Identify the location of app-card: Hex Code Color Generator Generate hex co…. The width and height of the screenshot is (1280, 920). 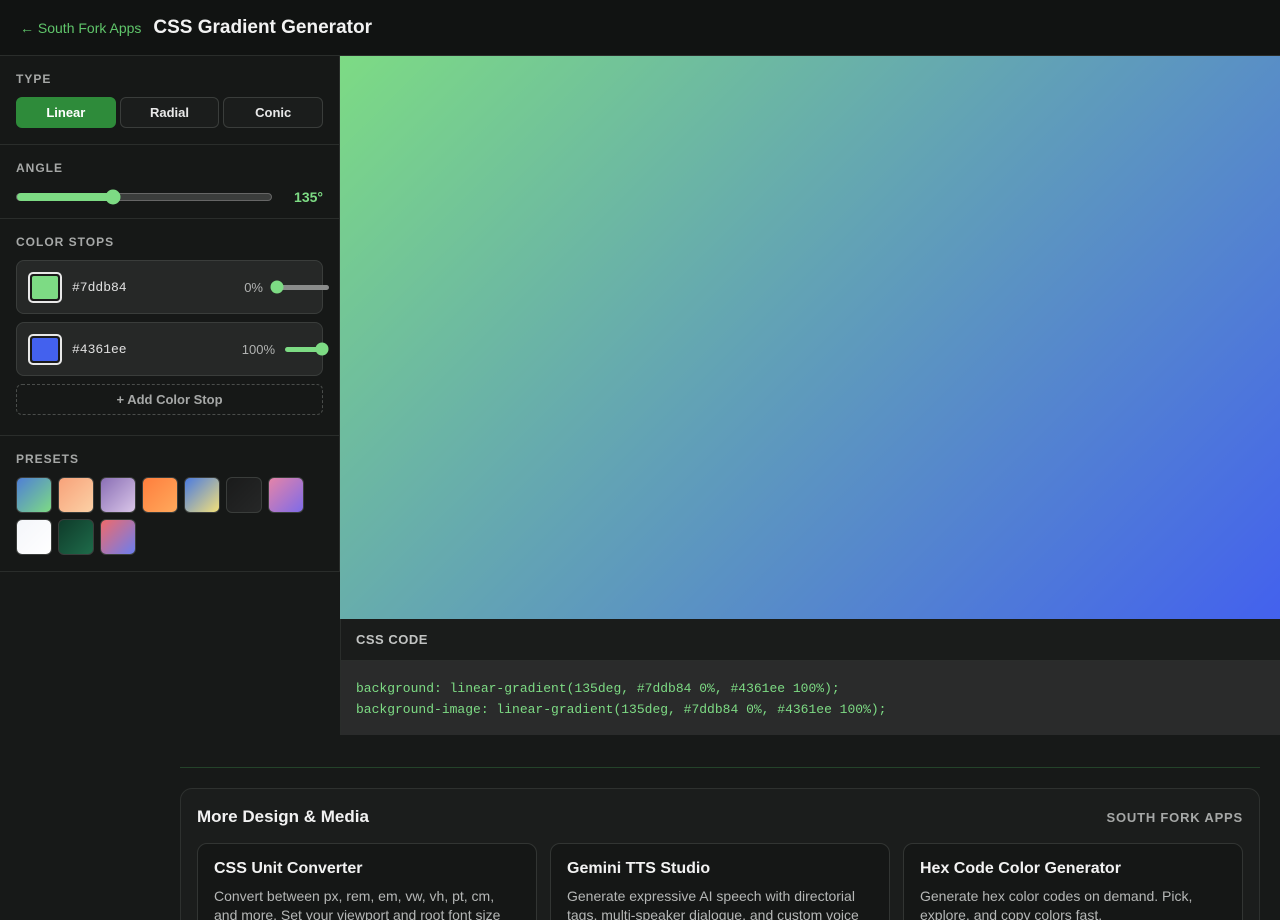
(1073, 881).